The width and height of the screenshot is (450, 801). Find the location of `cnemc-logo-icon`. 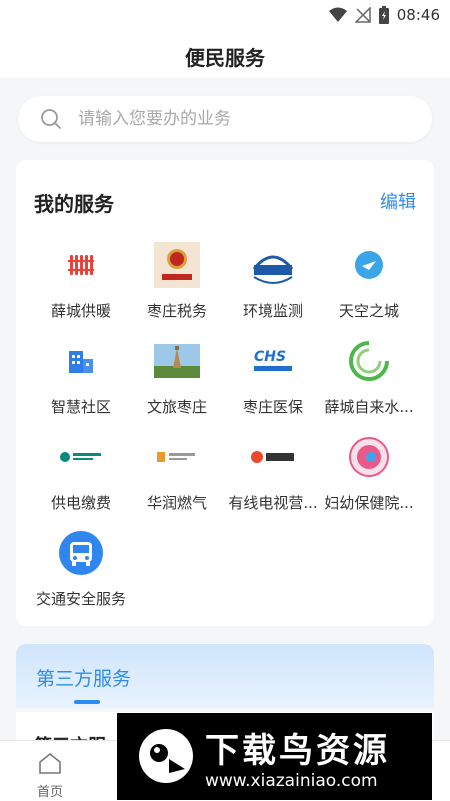

cnemc-logo-icon is located at coordinates (273, 265).